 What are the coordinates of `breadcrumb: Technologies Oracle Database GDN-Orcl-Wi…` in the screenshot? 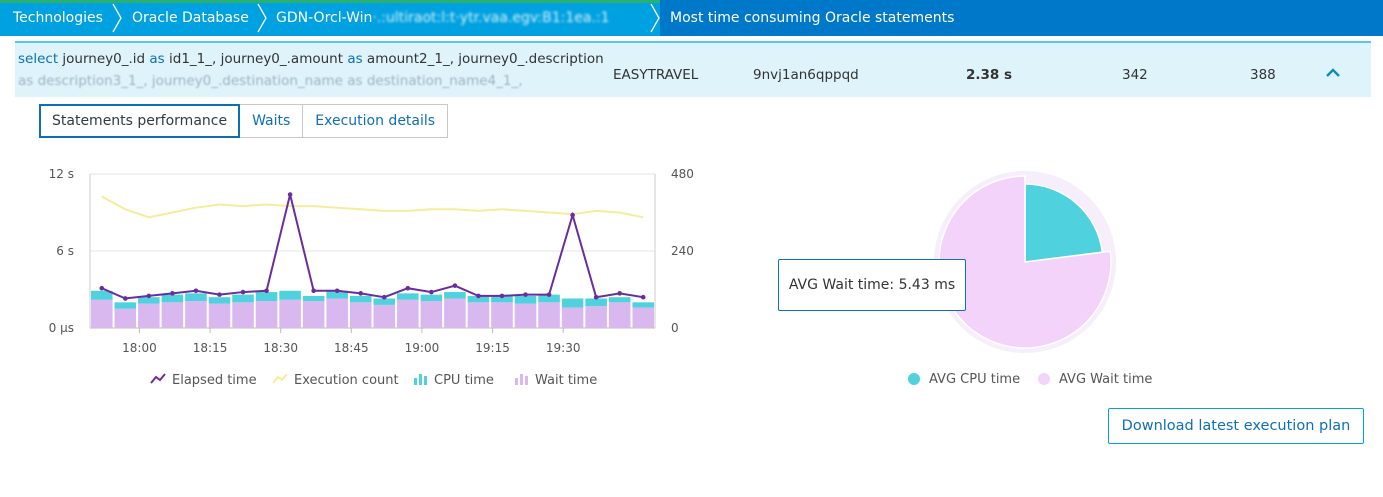 It's located at (691, 18).